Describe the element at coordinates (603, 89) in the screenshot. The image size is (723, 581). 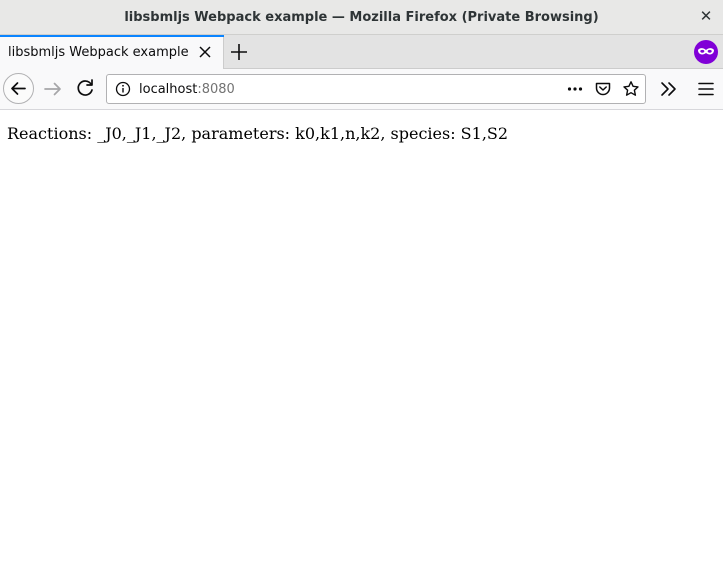
I see `pocket-icon` at that location.